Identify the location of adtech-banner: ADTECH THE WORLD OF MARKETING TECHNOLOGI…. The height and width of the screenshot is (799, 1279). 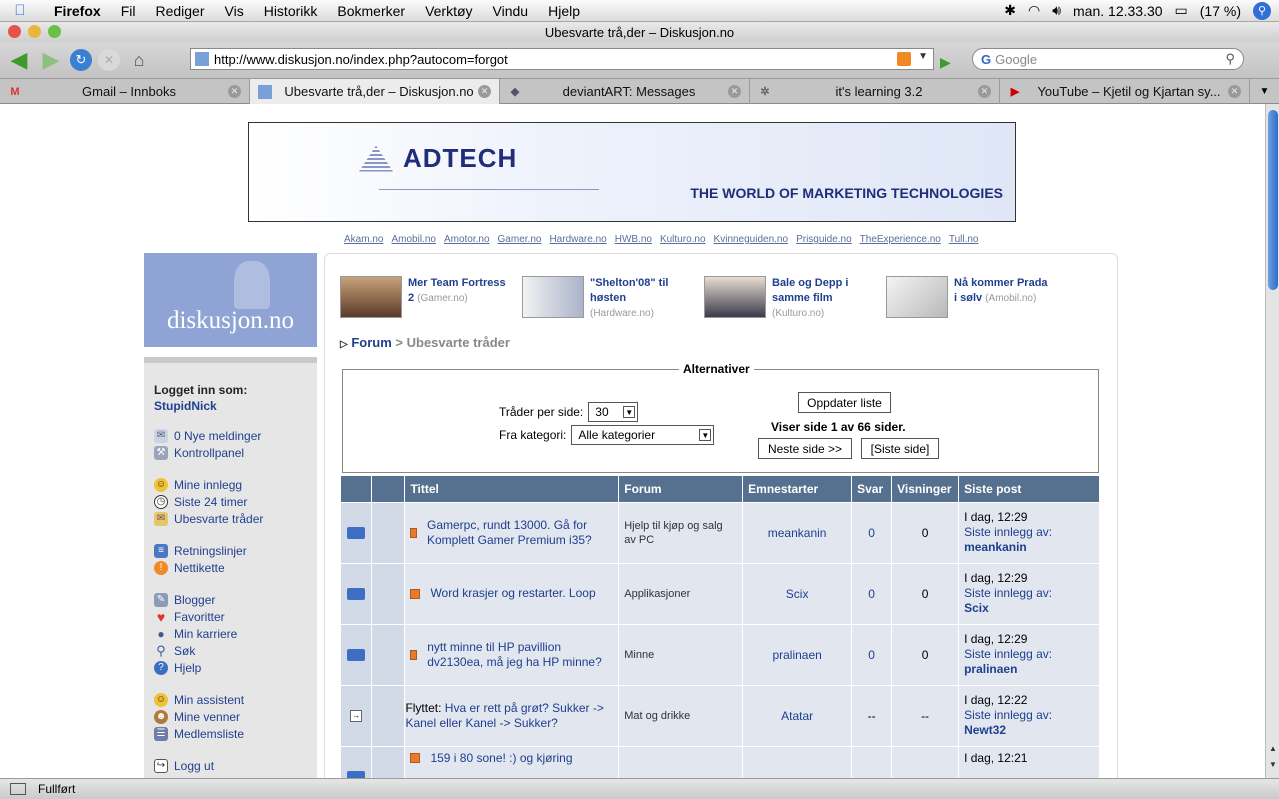
(632, 172).